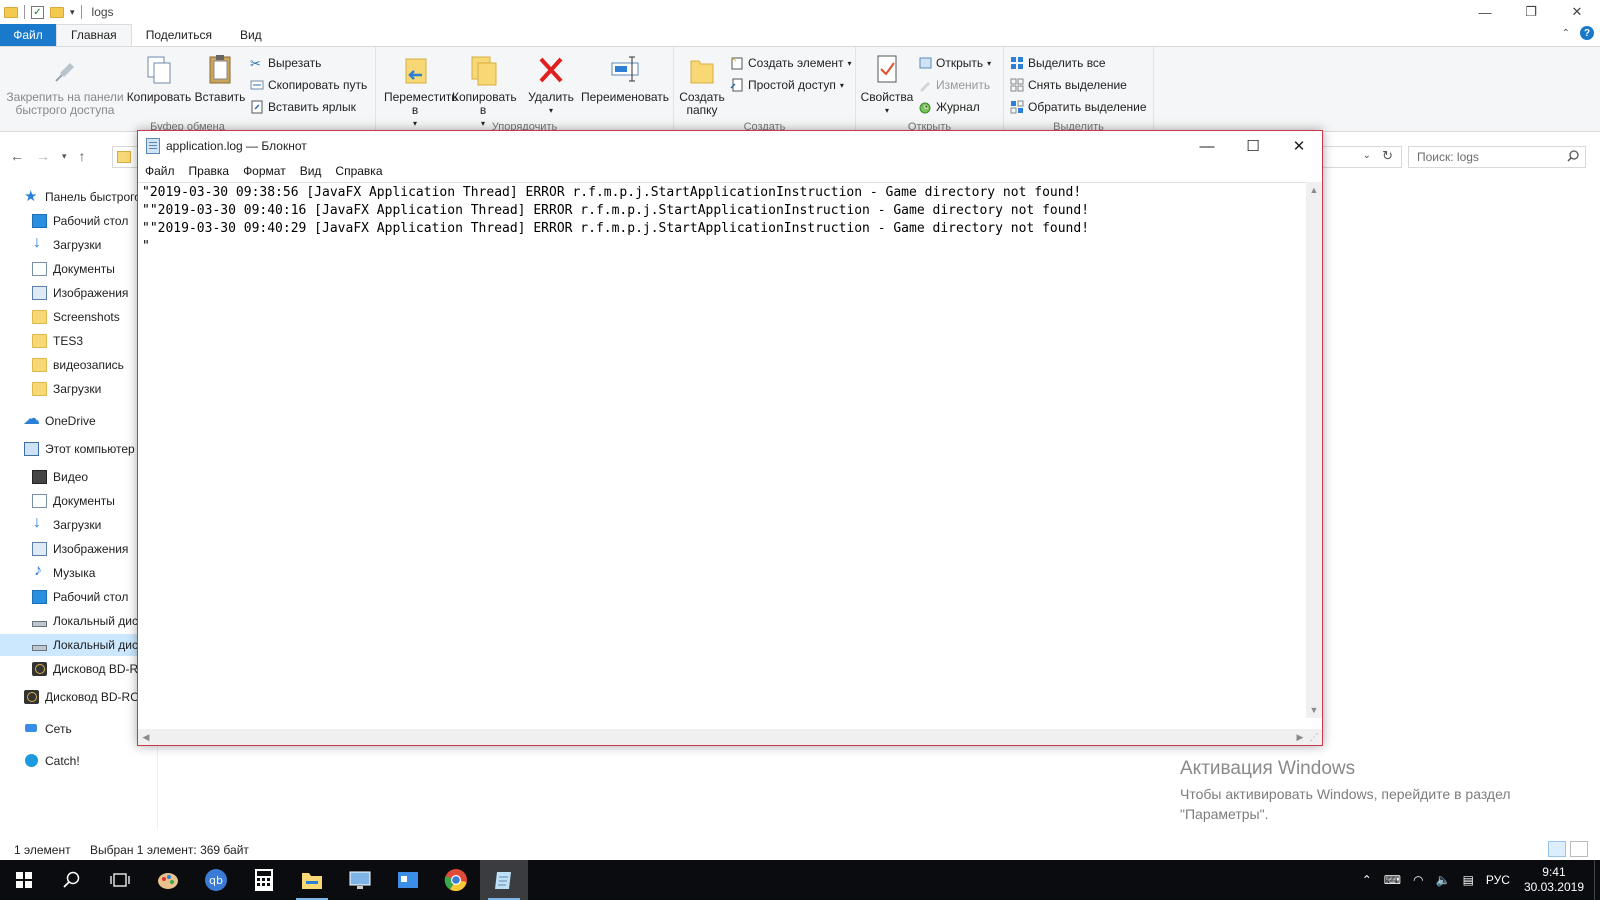  Describe the element at coordinates (311, 171) in the screenshot. I see `notepad-menu-item: Вид` at that location.